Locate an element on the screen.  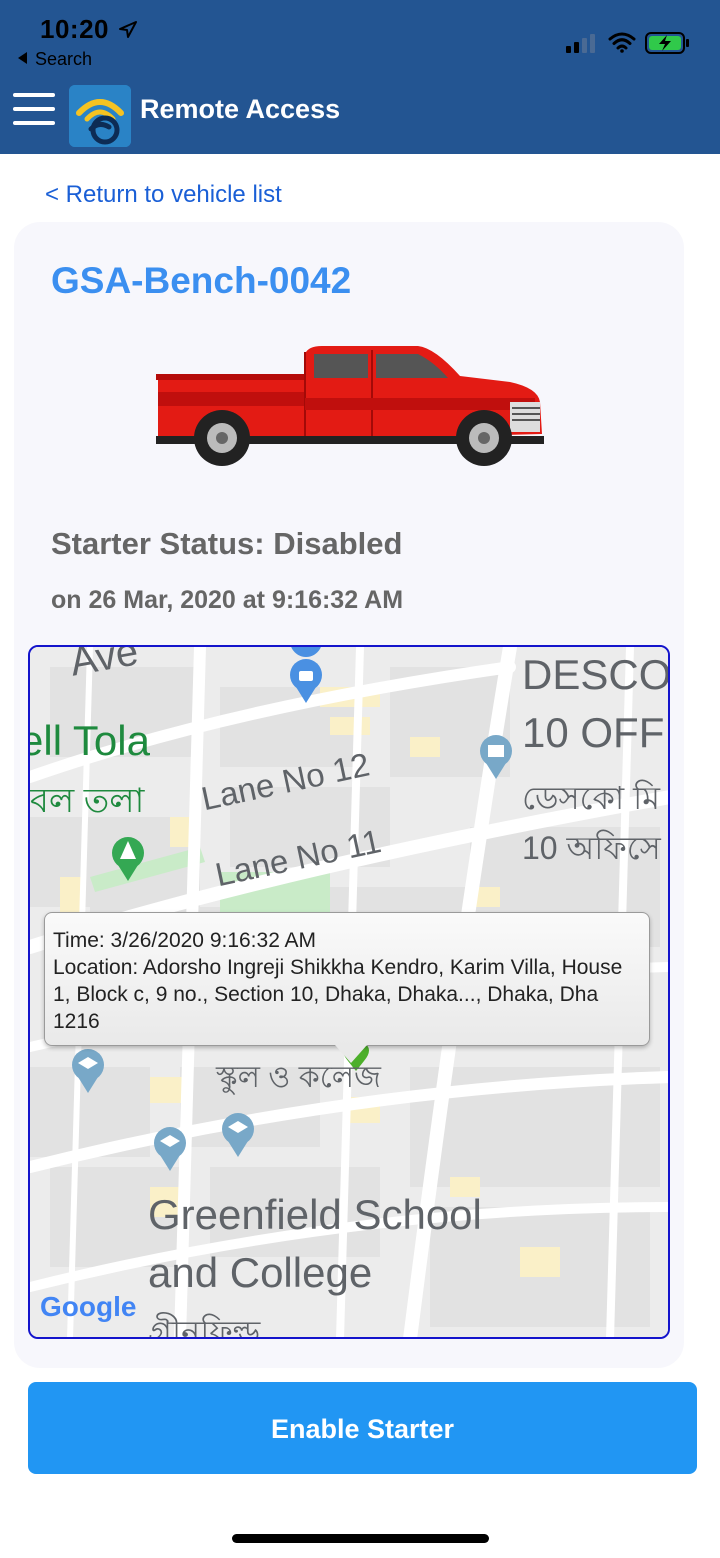
app-logo-icon is located at coordinates (100, 116).